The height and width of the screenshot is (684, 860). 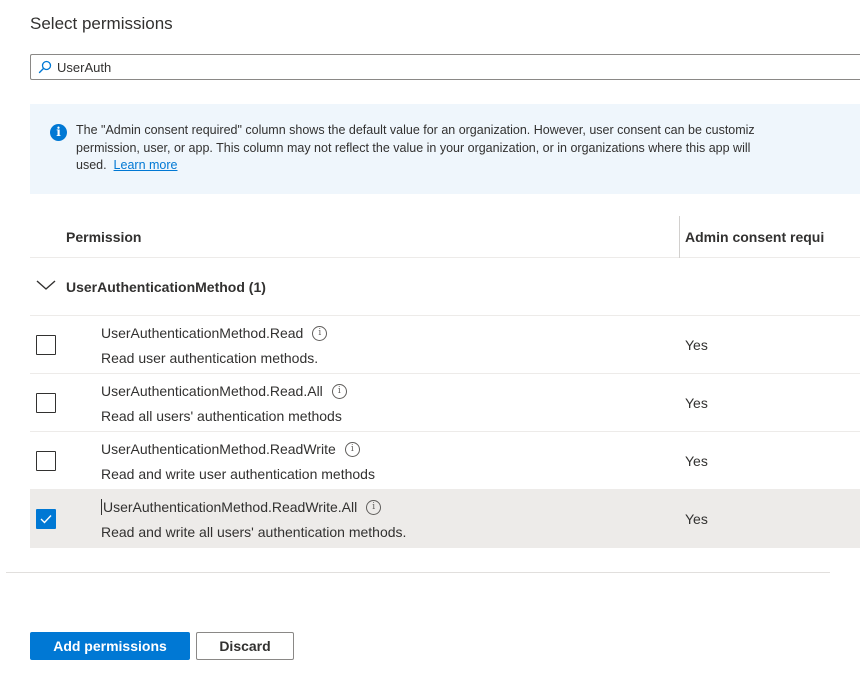 I want to click on column-header-permission: Permission, so click(x=103, y=237).